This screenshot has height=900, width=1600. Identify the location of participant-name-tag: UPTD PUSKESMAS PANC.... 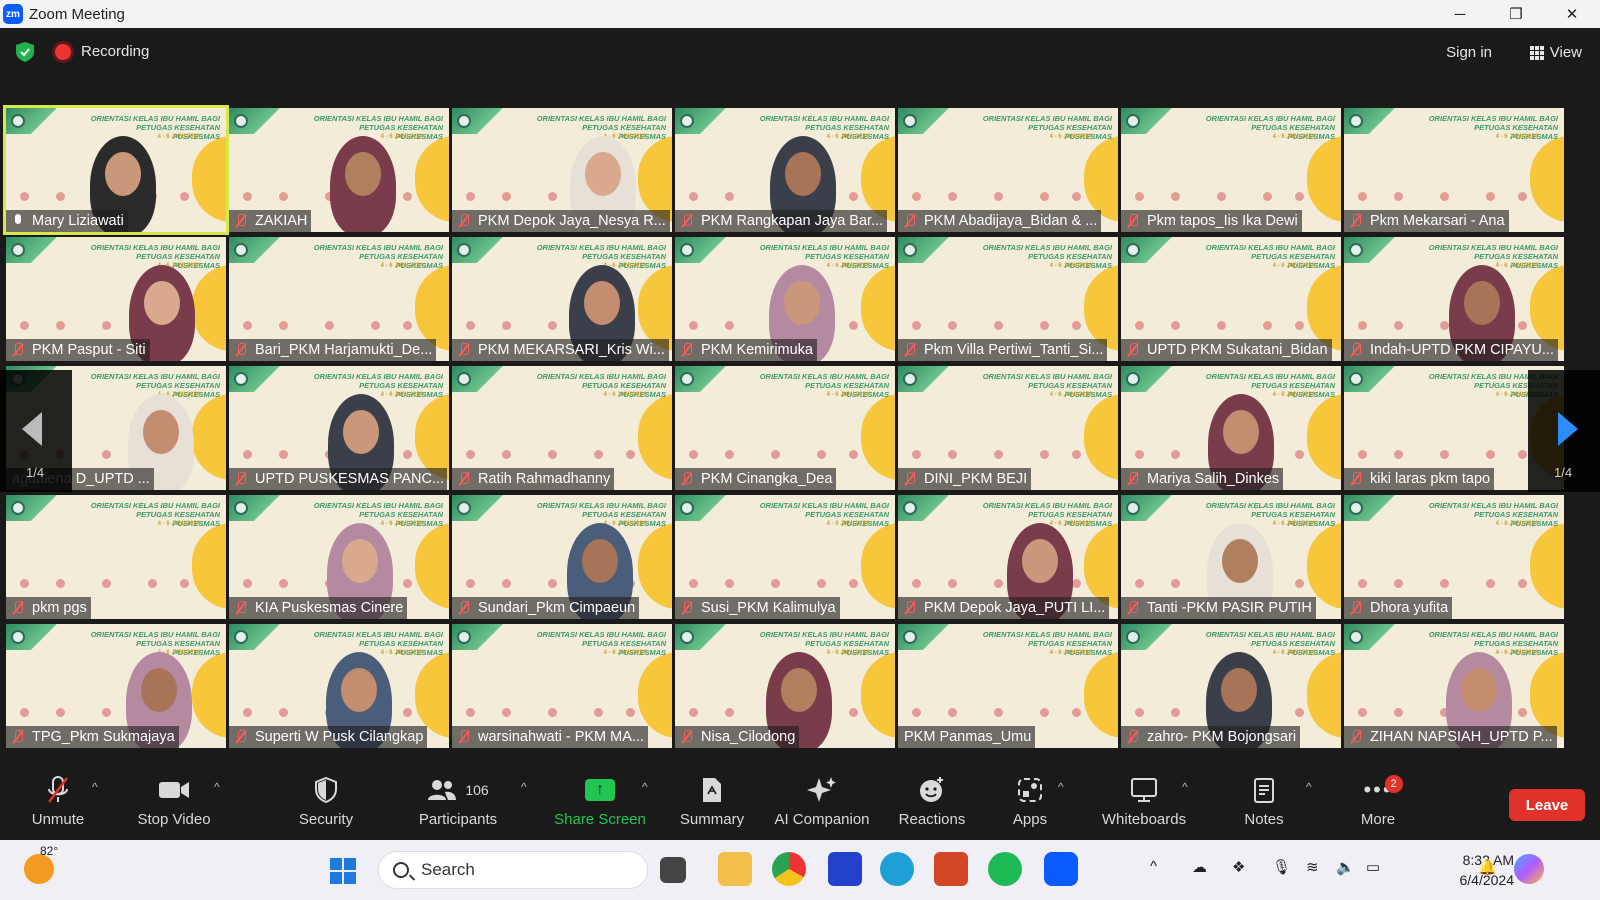
(338, 479).